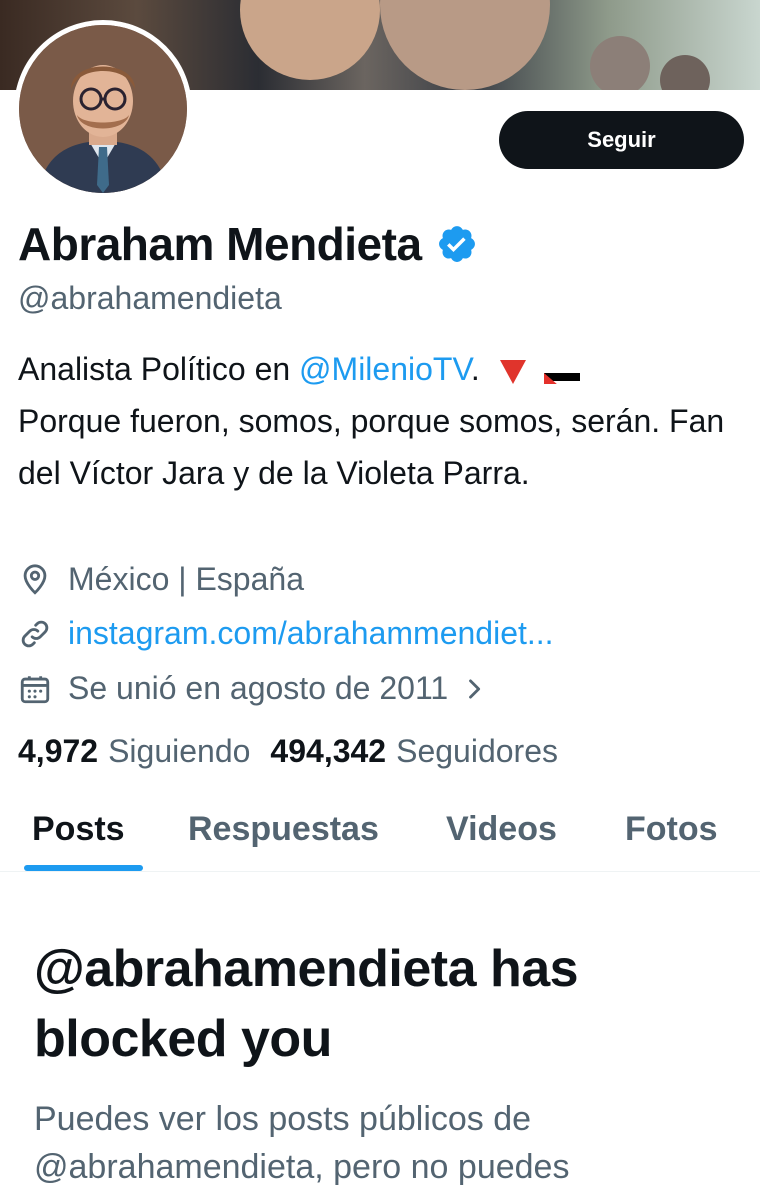  What do you see at coordinates (35, 633) in the screenshot?
I see `link-icon` at bounding box center [35, 633].